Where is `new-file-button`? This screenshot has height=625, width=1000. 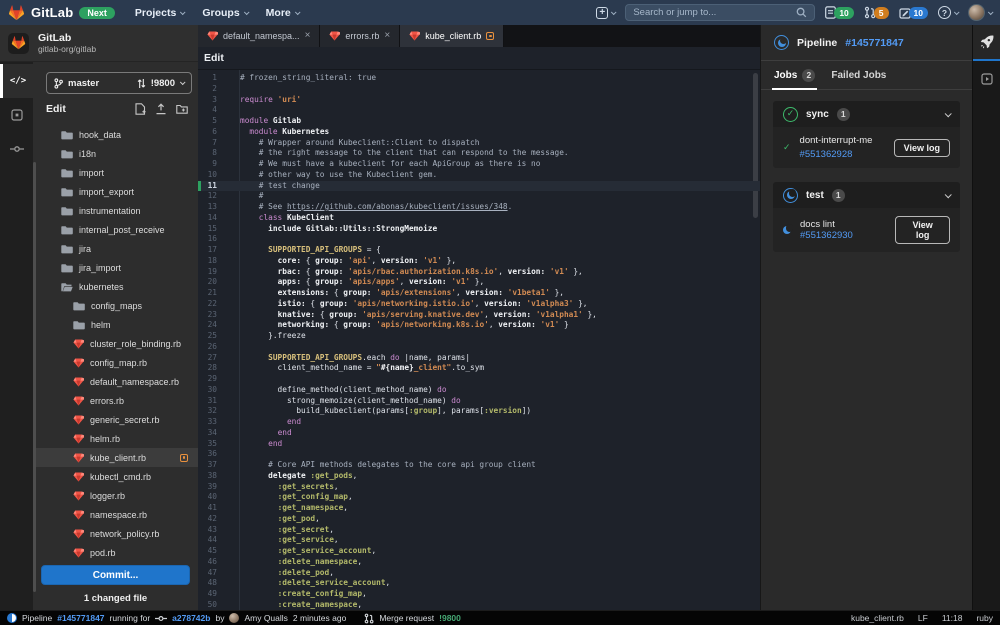 new-file-button is located at coordinates (140, 109).